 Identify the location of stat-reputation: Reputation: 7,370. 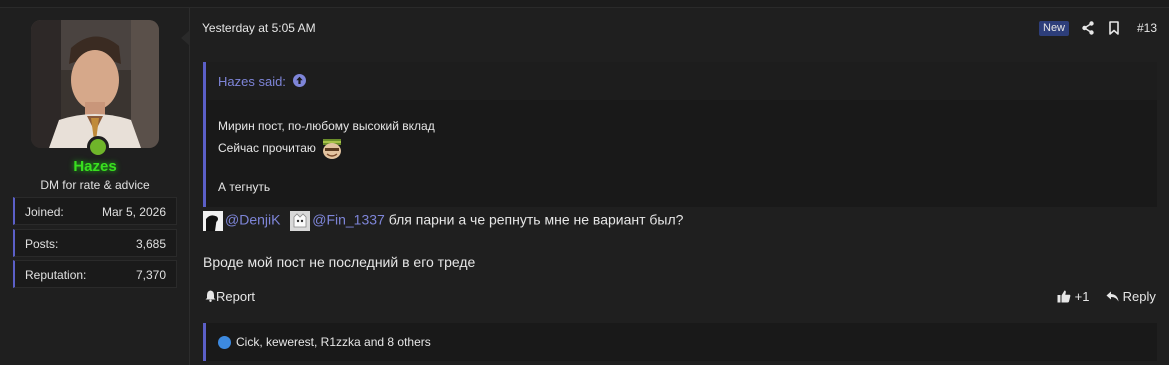
(95, 274).